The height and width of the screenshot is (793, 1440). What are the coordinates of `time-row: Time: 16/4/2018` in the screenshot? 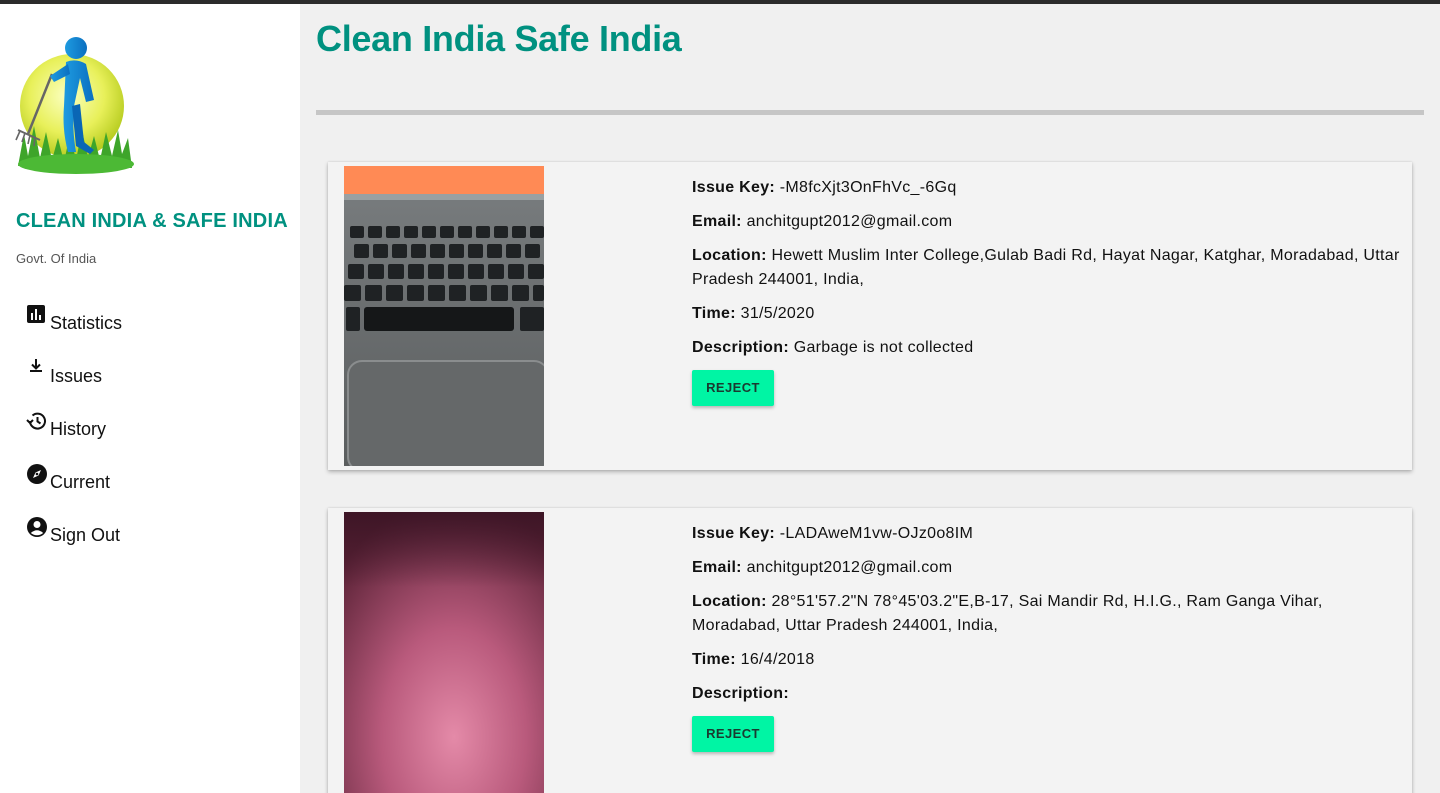 It's located at (1047, 660).